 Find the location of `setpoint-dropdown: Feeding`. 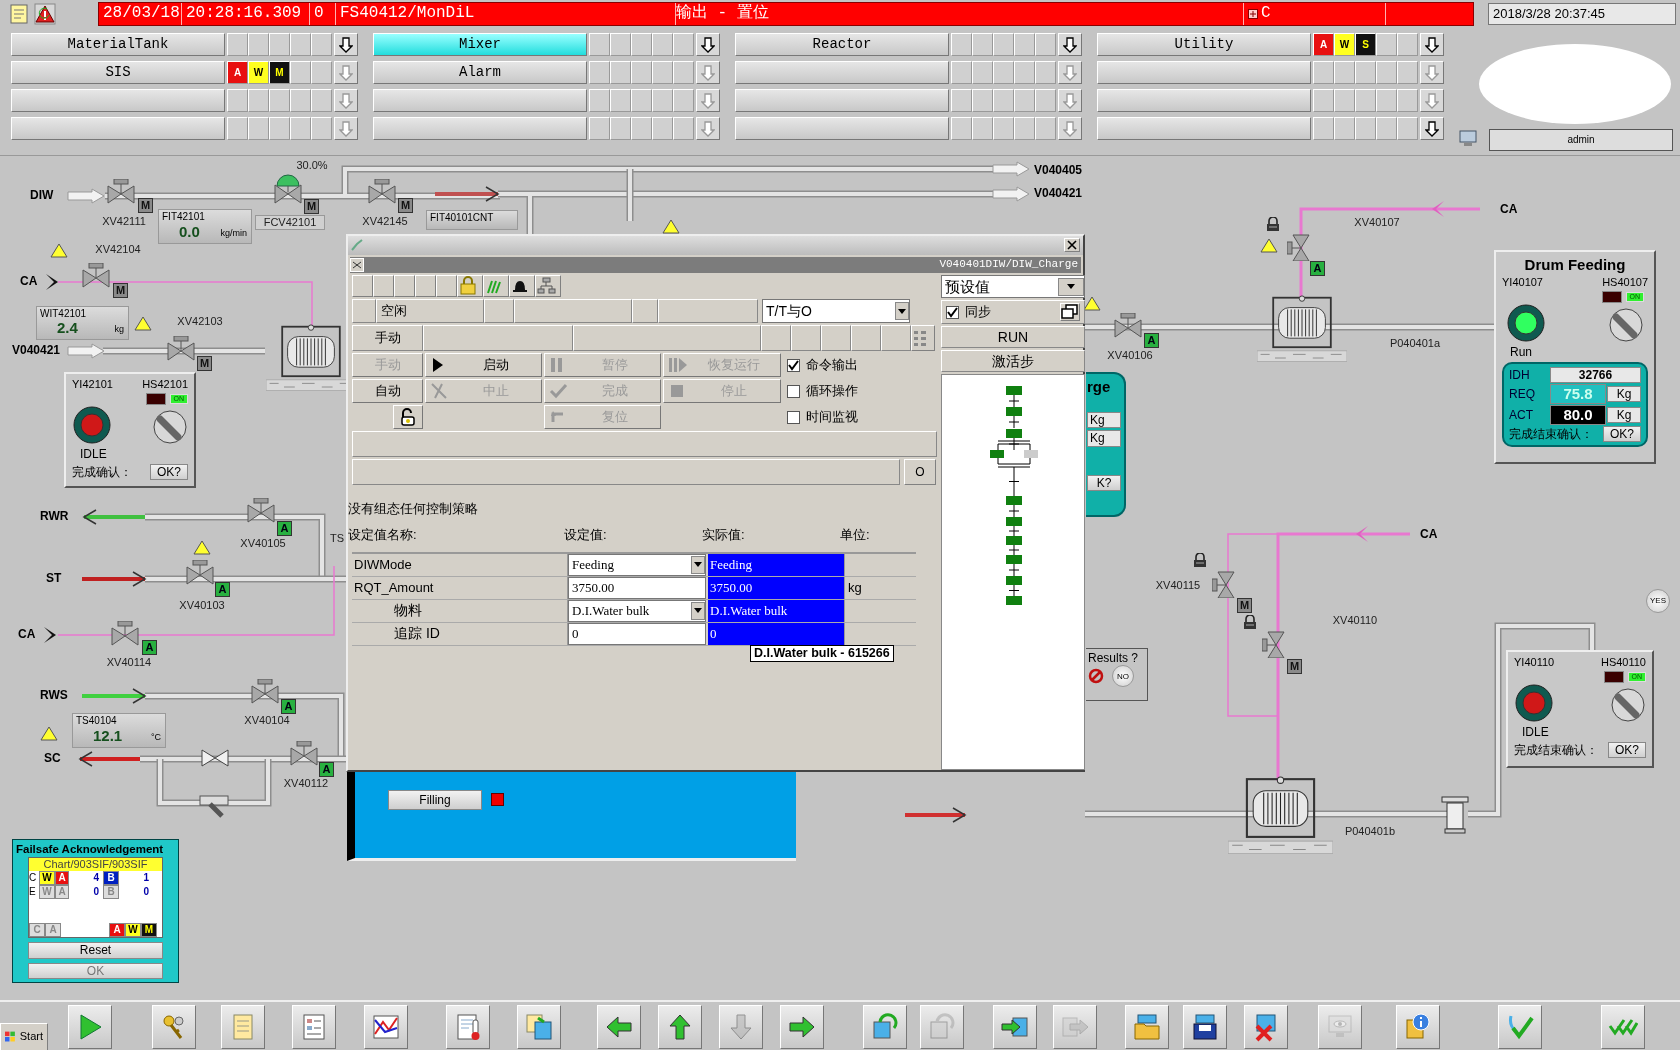

setpoint-dropdown: Feeding is located at coordinates (637, 564).